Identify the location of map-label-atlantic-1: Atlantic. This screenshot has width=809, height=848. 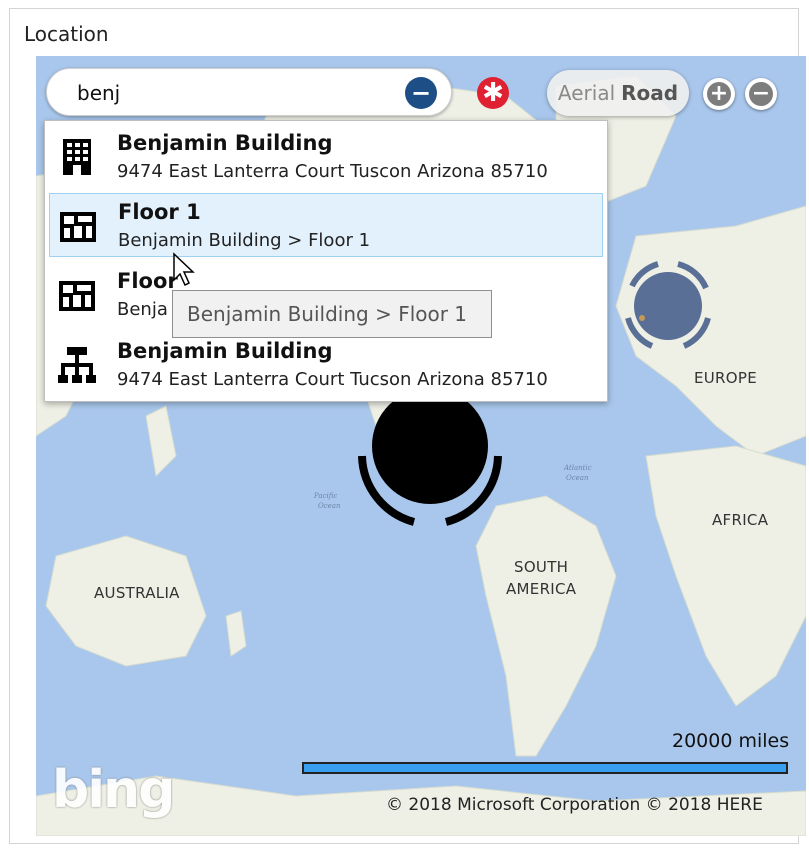
(578, 468).